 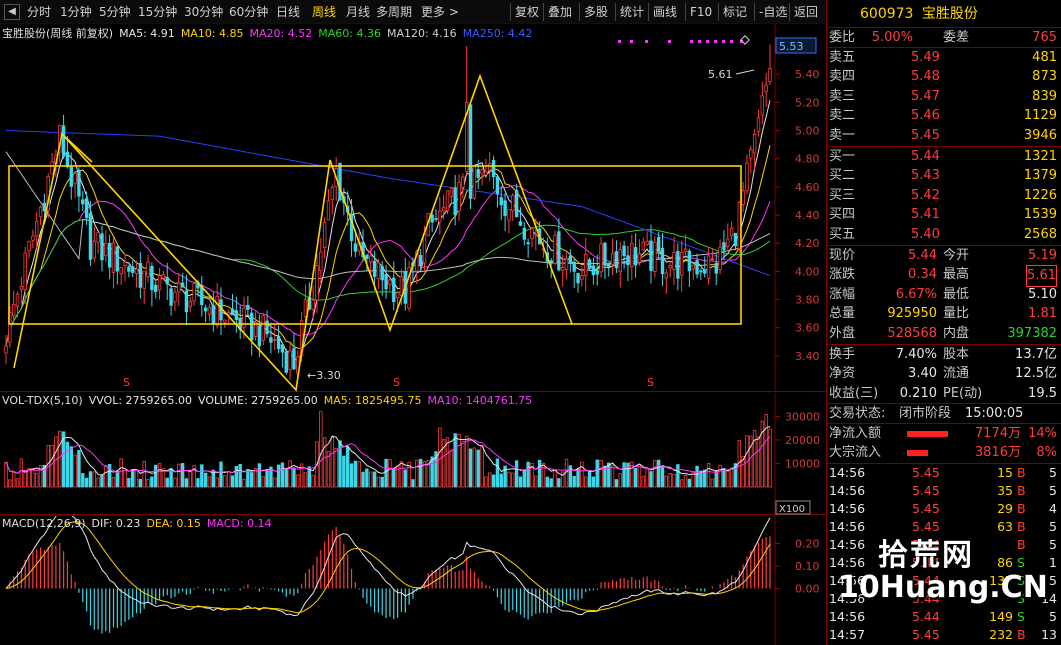 What do you see at coordinates (1040, 116) in the screenshot?
I see `level-volume: 1129` at bounding box center [1040, 116].